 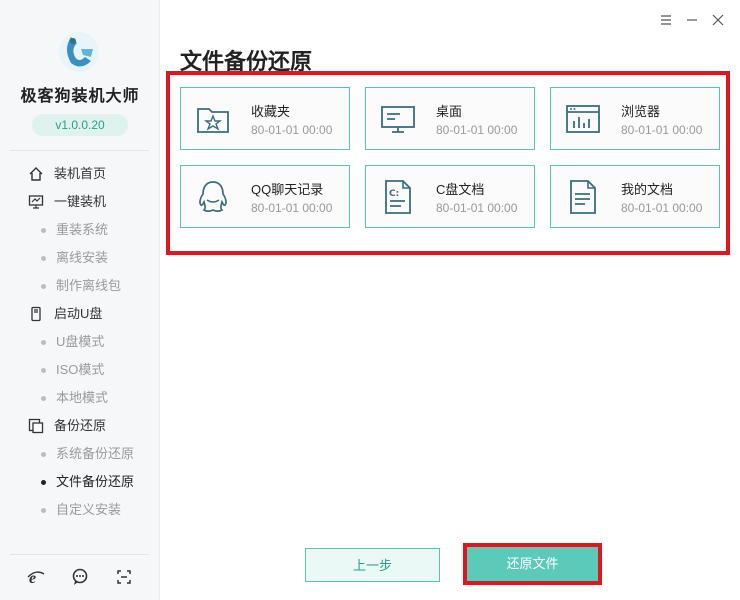 I want to click on sidebar-item-label: ISO模式, so click(x=80, y=369).